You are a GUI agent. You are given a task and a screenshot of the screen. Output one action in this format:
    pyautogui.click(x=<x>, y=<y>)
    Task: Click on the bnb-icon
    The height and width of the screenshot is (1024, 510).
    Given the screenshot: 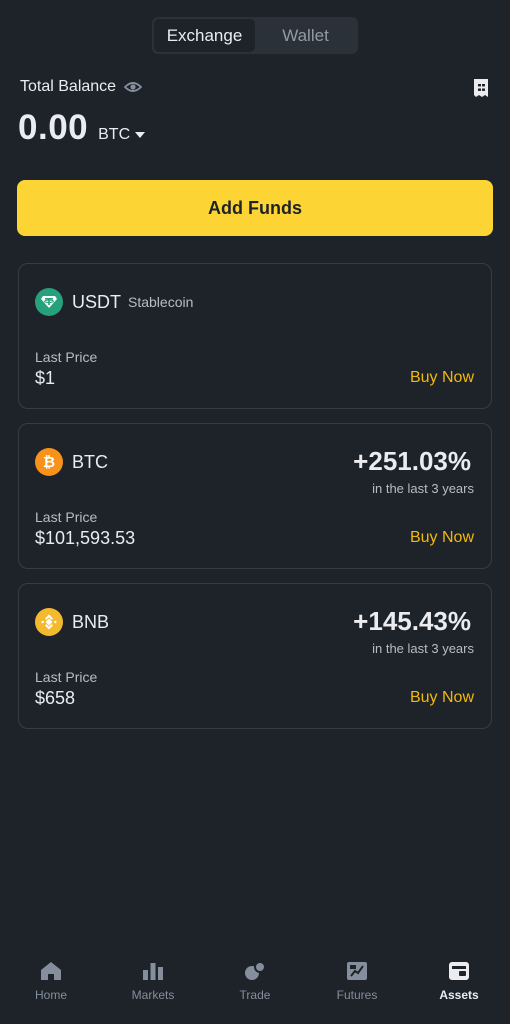 What is the action you would take?
    pyautogui.click(x=49, y=622)
    